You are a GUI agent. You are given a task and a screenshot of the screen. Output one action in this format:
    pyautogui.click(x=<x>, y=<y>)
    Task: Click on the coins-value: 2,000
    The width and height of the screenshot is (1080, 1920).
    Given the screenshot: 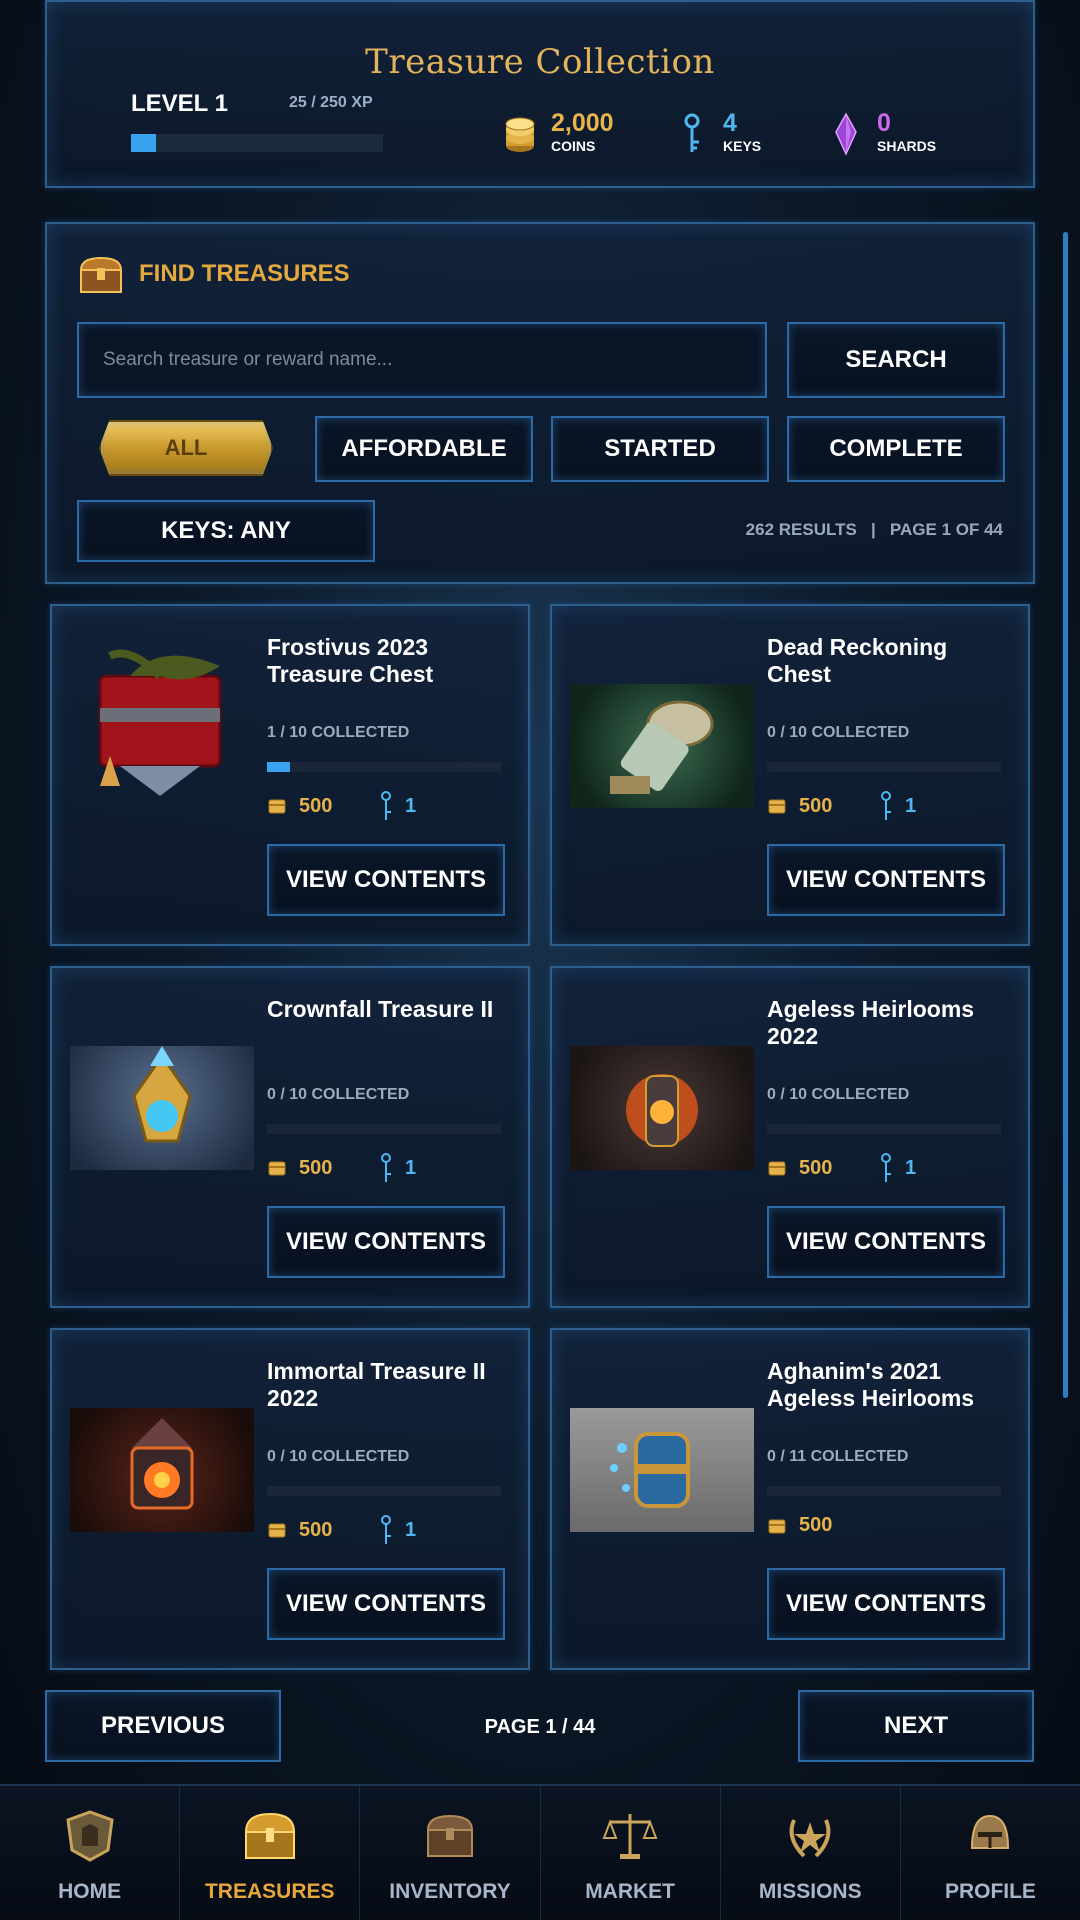 What is the action you would take?
    pyautogui.click(x=582, y=123)
    